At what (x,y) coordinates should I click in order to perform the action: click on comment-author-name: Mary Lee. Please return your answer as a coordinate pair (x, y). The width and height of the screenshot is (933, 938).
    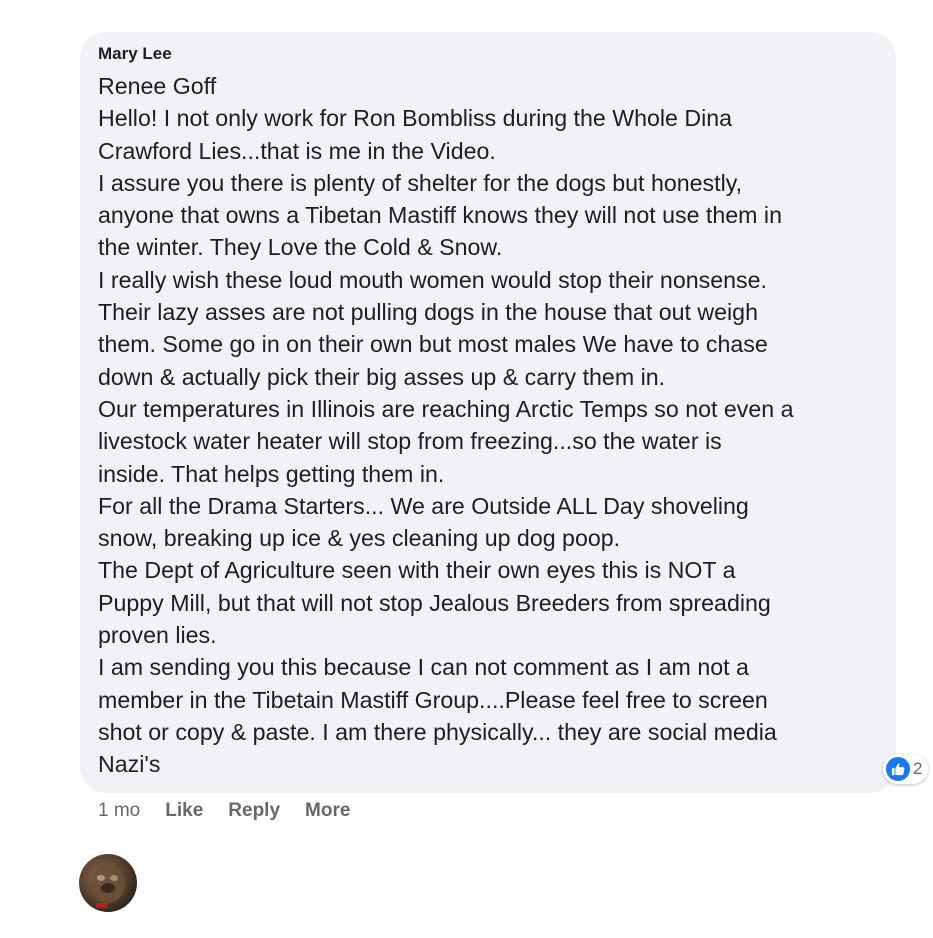
    Looking at the image, I should click on (488, 54).